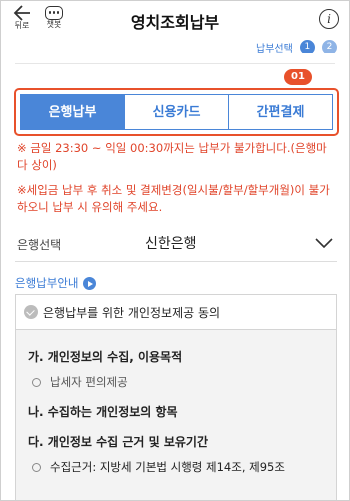 The width and height of the screenshot is (350, 501). Describe the element at coordinates (47, 283) in the screenshot. I see `guide-label: 은행납부안내` at that location.